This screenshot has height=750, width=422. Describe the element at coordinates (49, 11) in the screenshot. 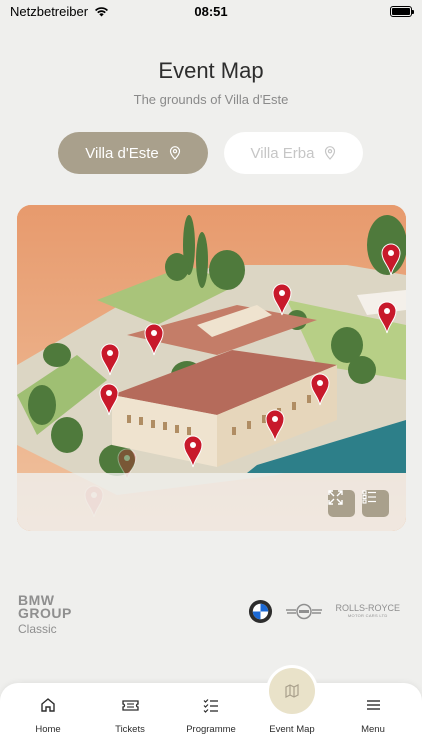

I see `carrier-label: Netzbetreiber` at that location.